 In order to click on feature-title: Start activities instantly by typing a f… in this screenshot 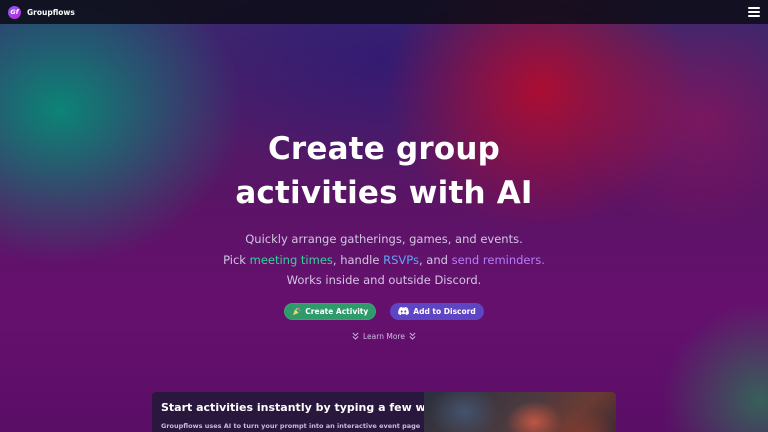, I will do `click(309, 407)`.